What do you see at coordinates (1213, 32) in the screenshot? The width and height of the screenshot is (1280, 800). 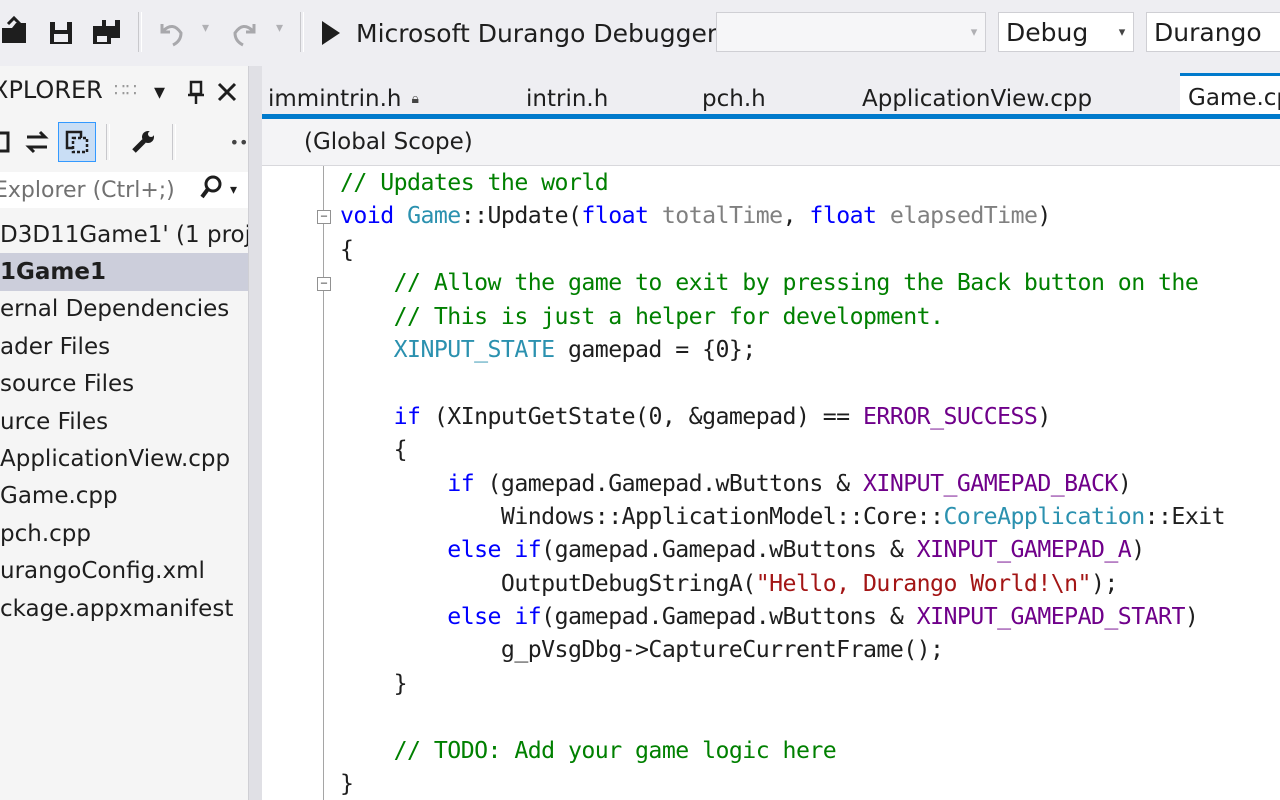 I see `solution-platform-combo: Durango` at bounding box center [1213, 32].